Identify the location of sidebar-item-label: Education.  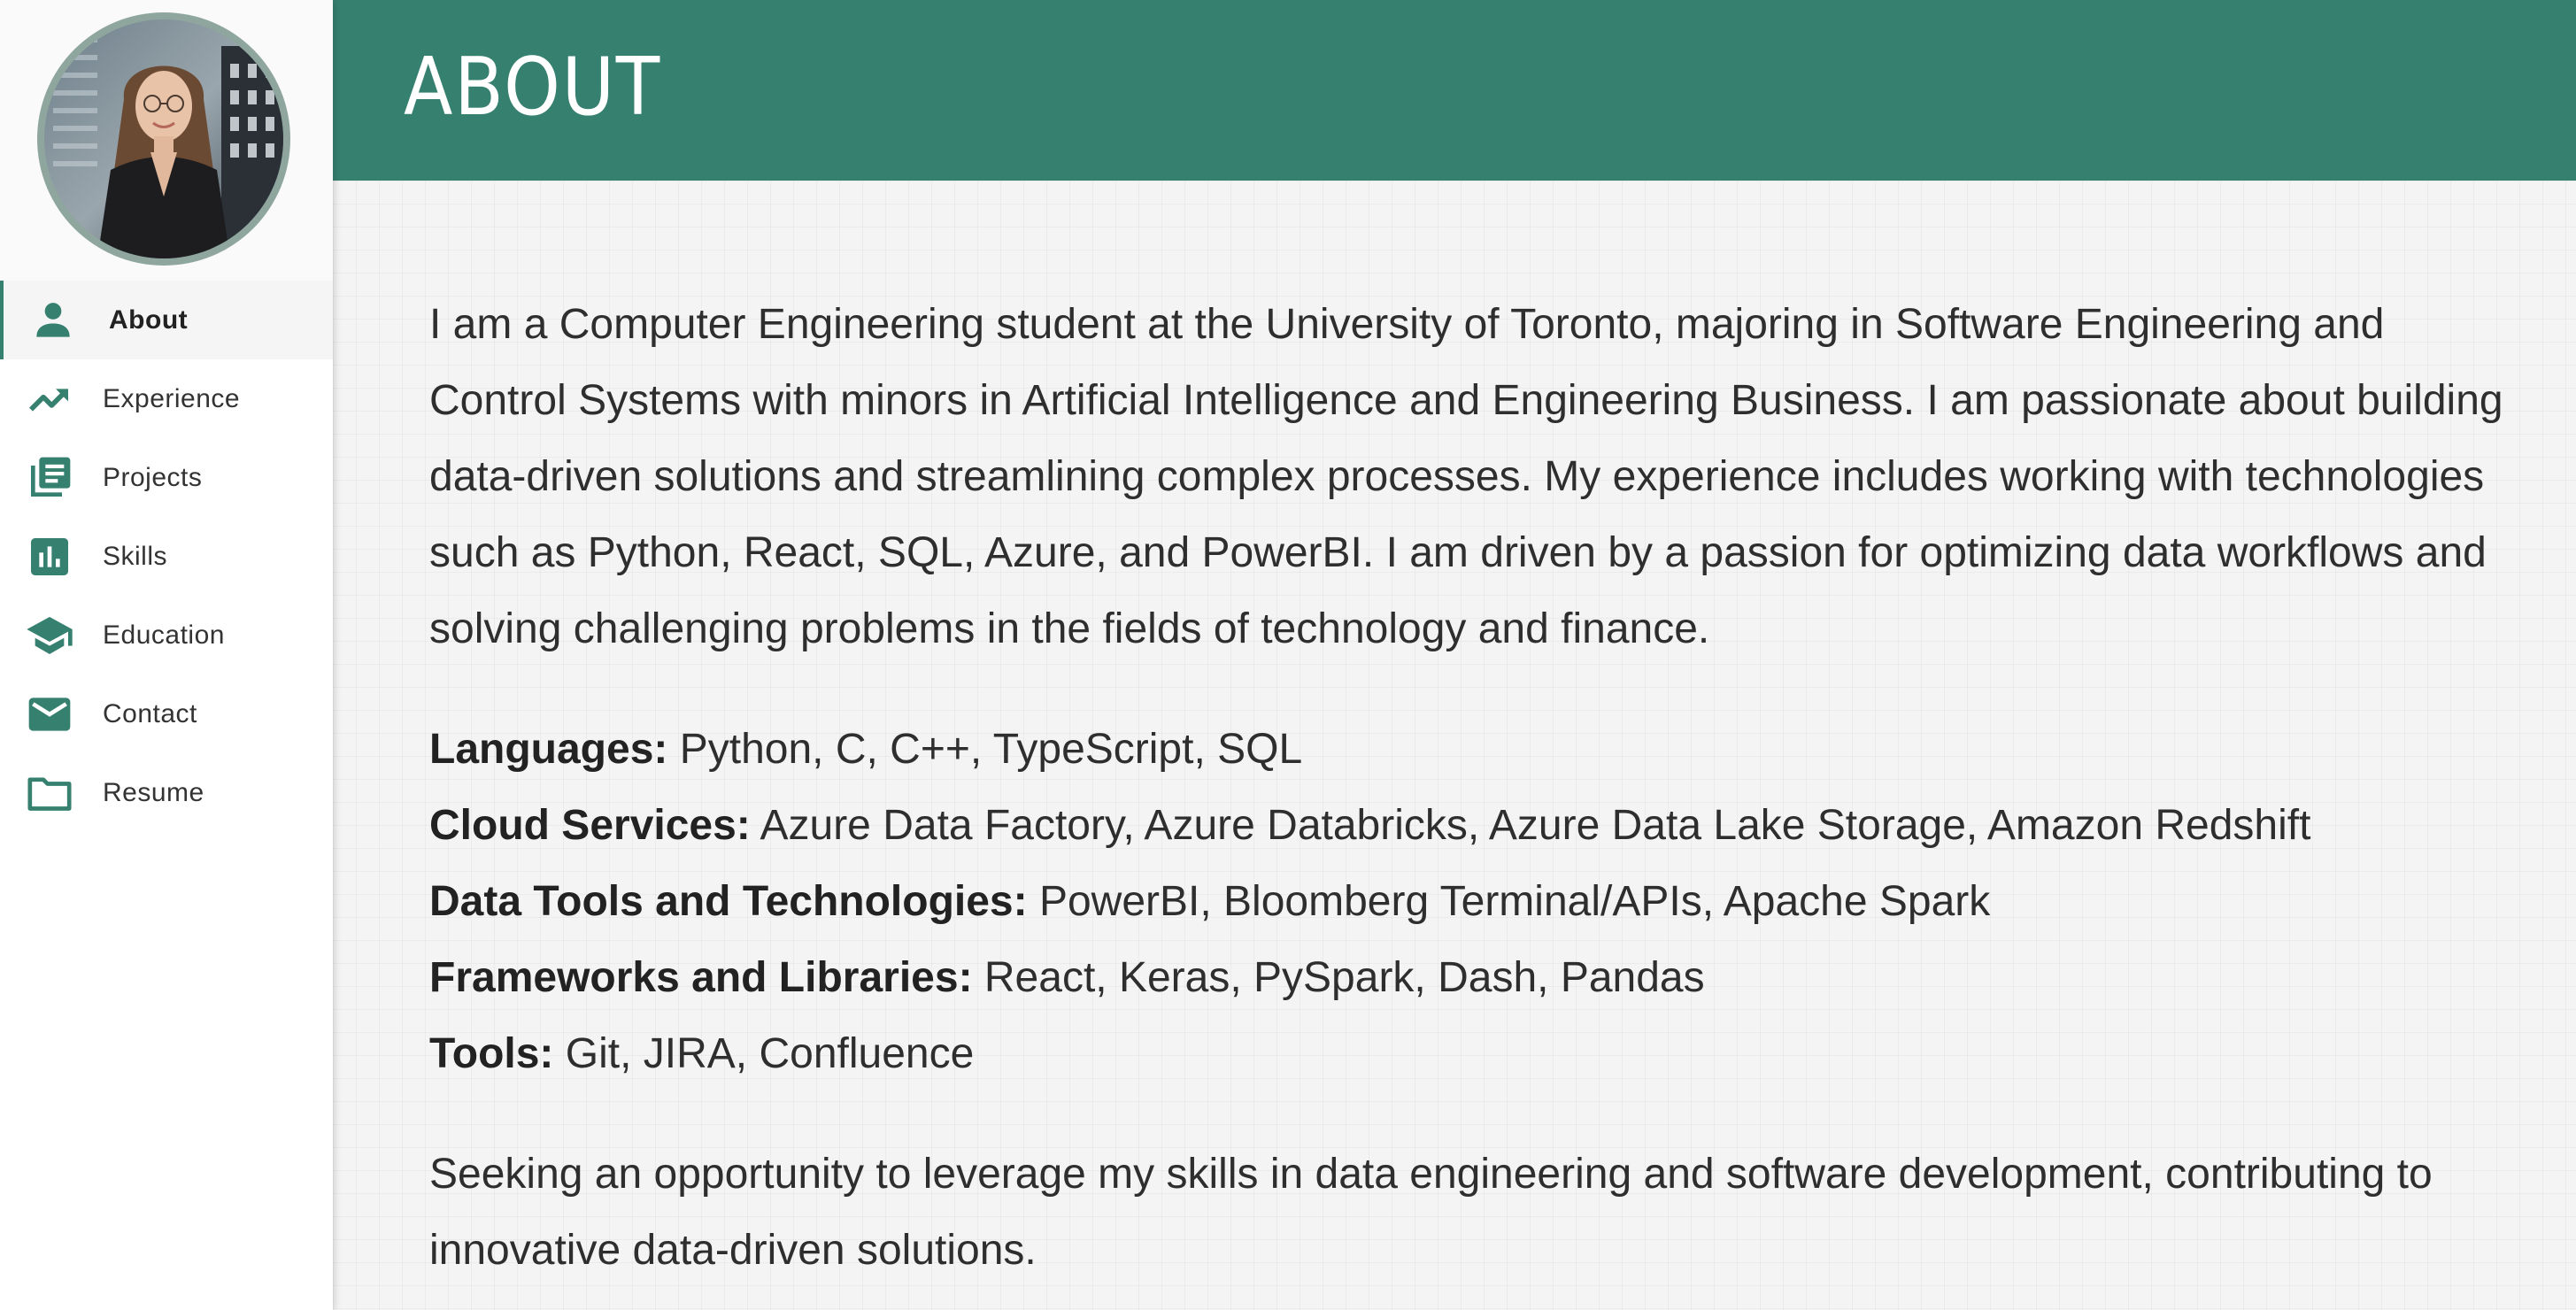
(164, 635).